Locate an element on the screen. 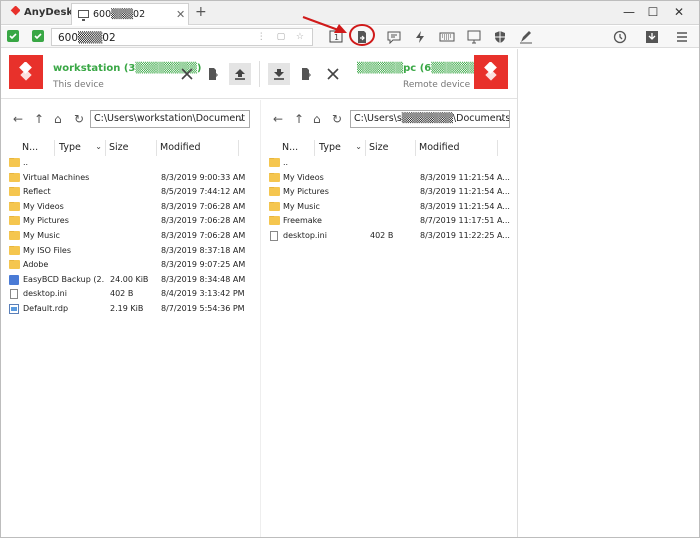  local-path-input: C:\Users\workstation\Document ⌄ is located at coordinates (170, 119).